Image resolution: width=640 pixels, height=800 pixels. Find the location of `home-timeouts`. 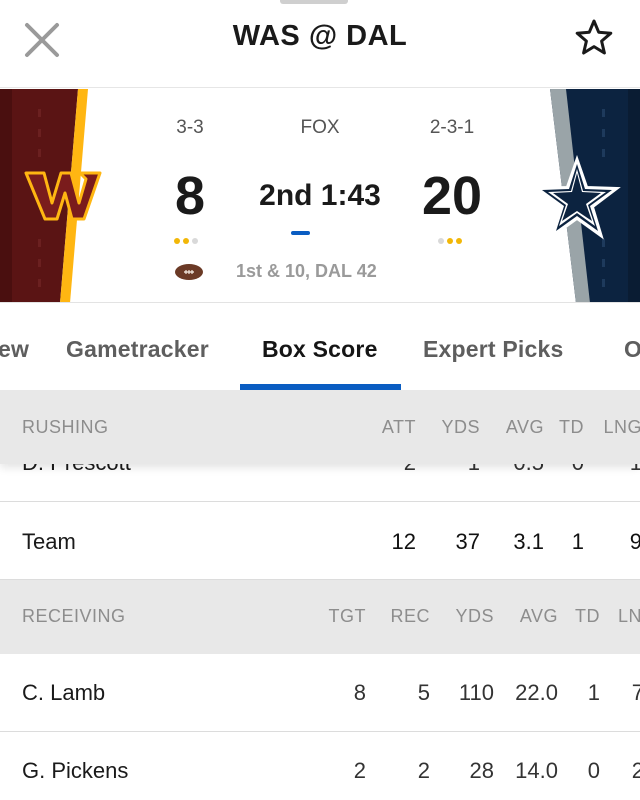

home-timeouts is located at coordinates (450, 241).